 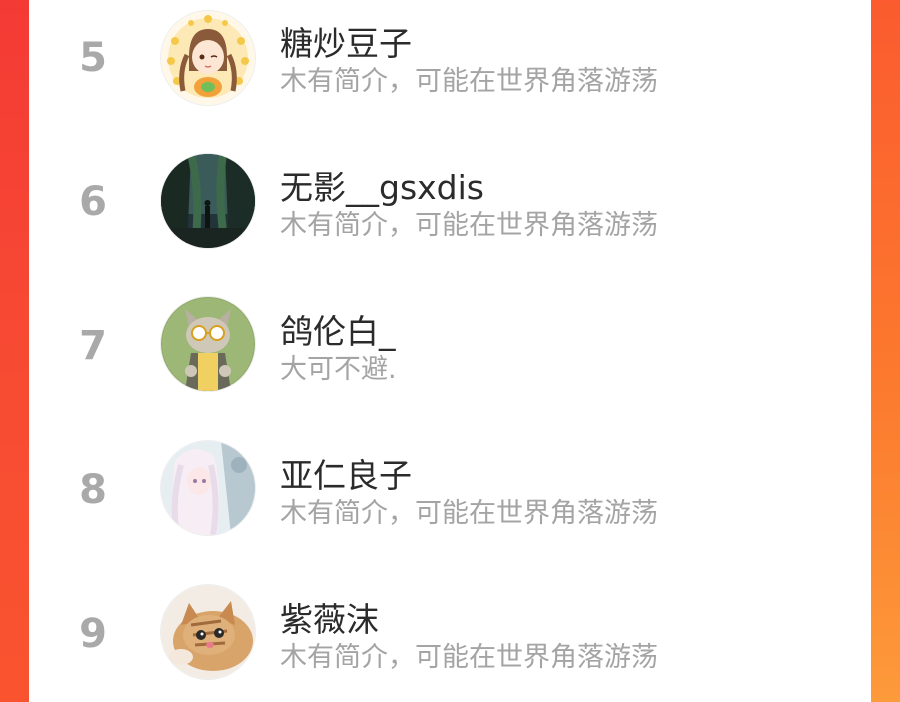 What do you see at coordinates (93, 202) in the screenshot?
I see `rank-number: 6` at bounding box center [93, 202].